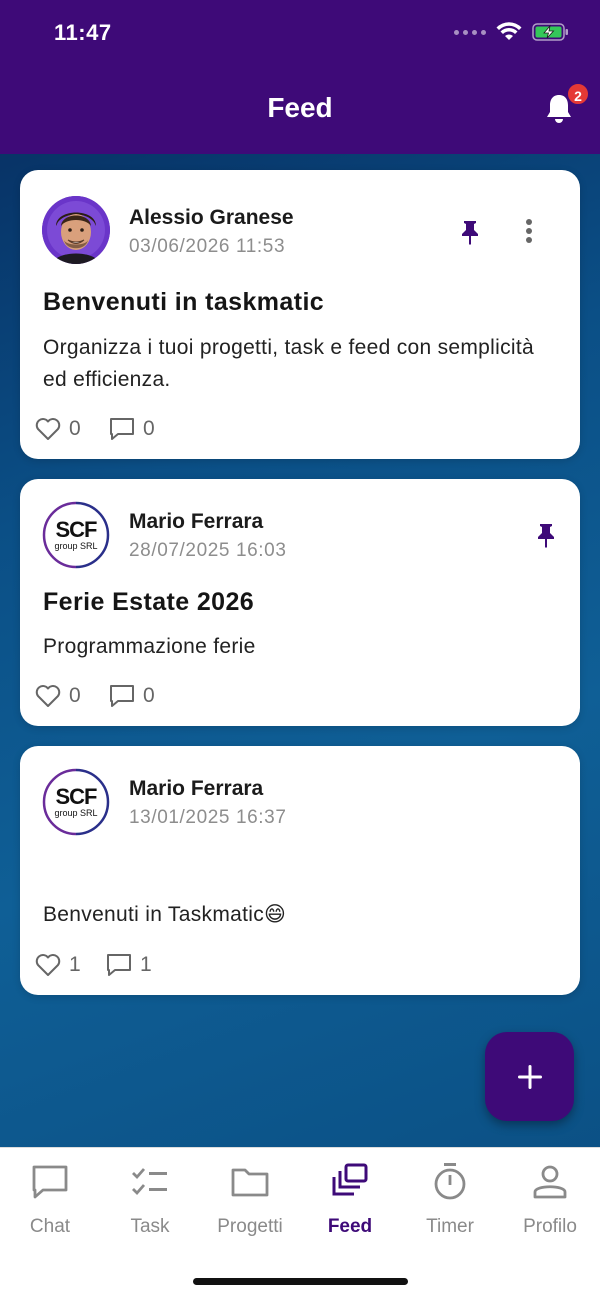 Image resolution: width=600 pixels, height=1299 pixels. I want to click on more-options-icon, so click(529, 231).